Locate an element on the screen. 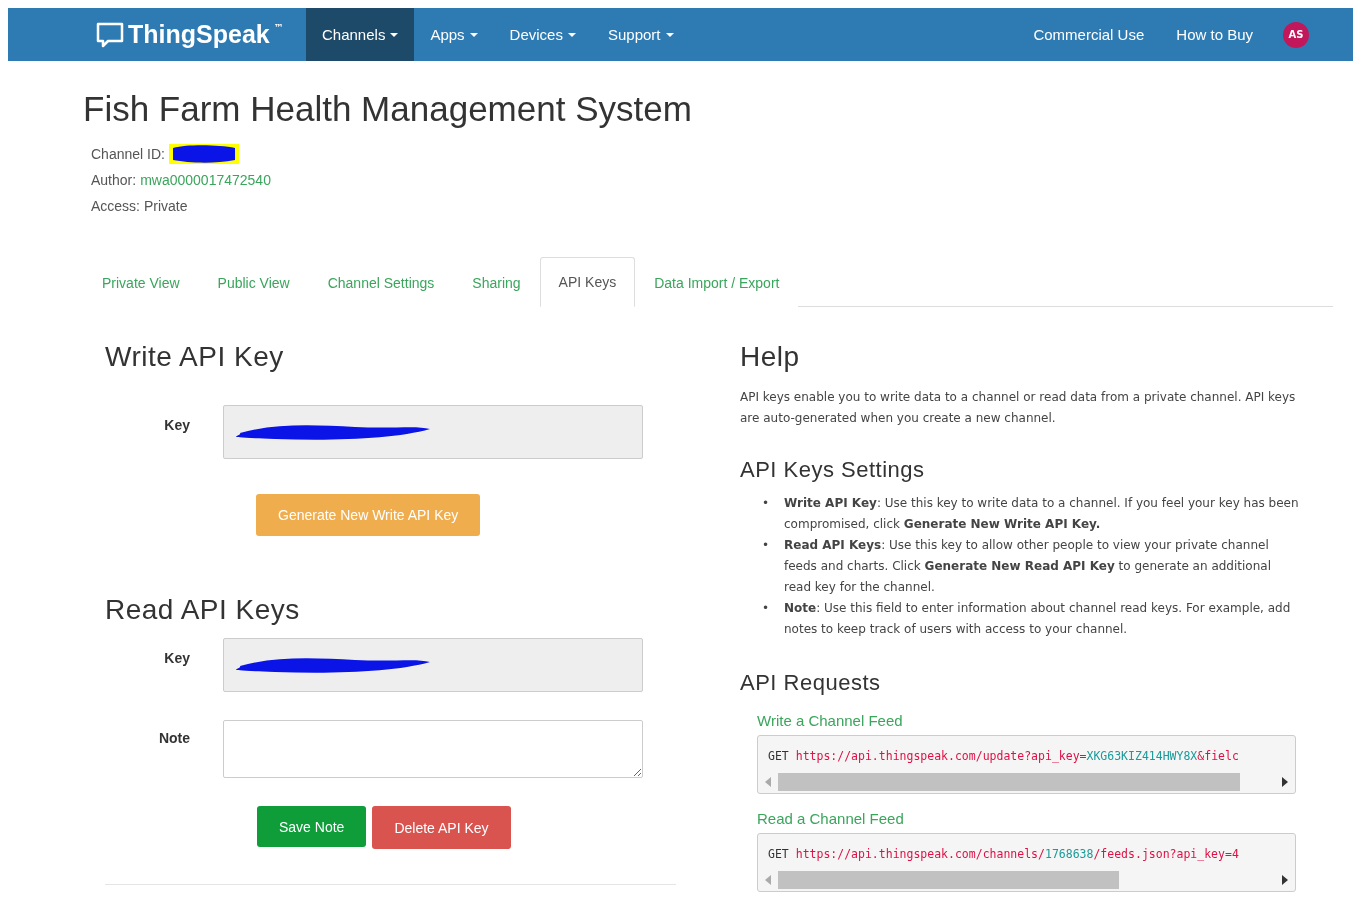 Image resolution: width=1353 pixels, height=922 pixels. field-label: Note is located at coordinates (174, 738).